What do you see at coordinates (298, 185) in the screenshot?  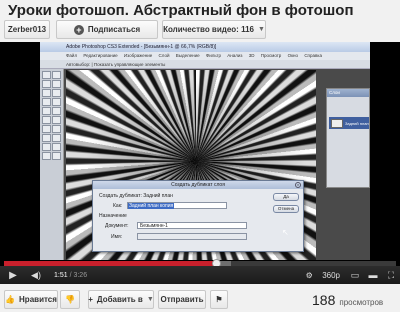 I see `close-icon: ×` at bounding box center [298, 185].